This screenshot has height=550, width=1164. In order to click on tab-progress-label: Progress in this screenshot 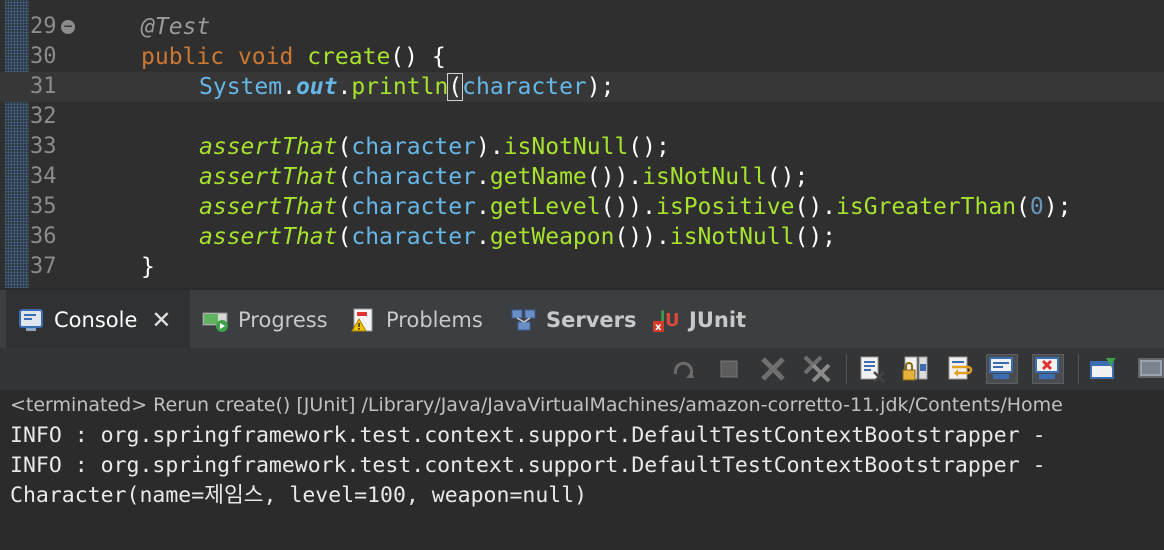, I will do `click(283, 320)`.